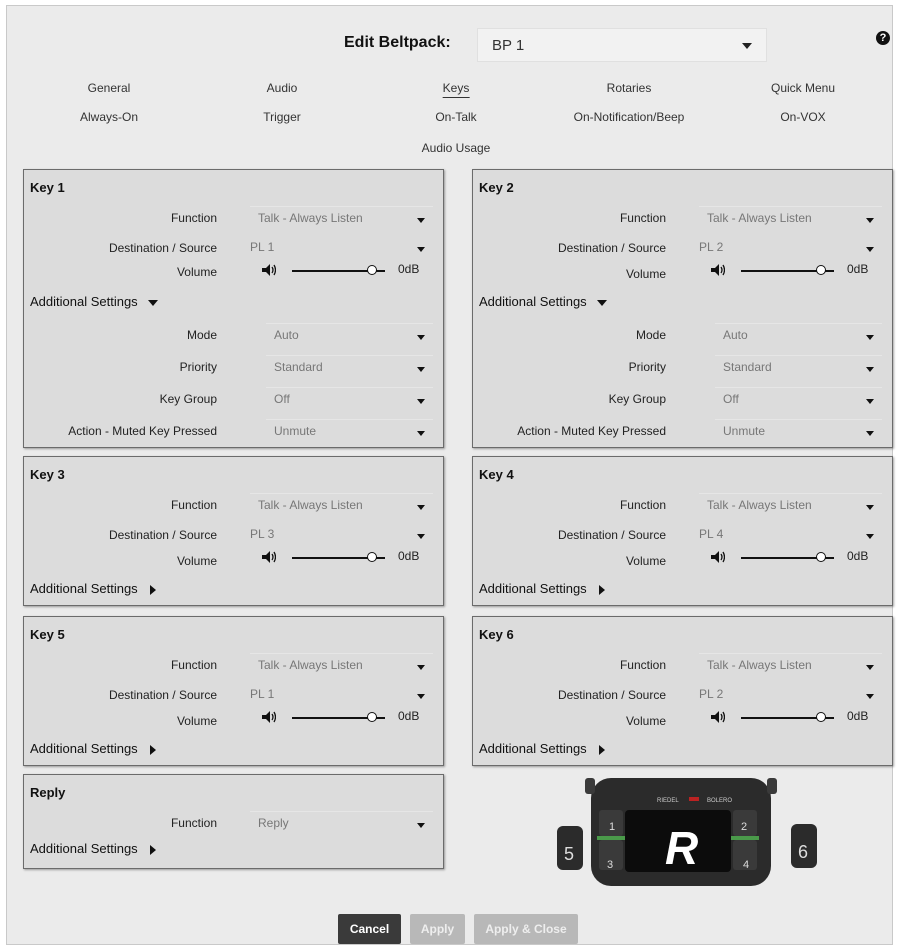 Image resolution: width=898 pixels, height=950 pixels. I want to click on cancel-button: Cancel, so click(369, 929).